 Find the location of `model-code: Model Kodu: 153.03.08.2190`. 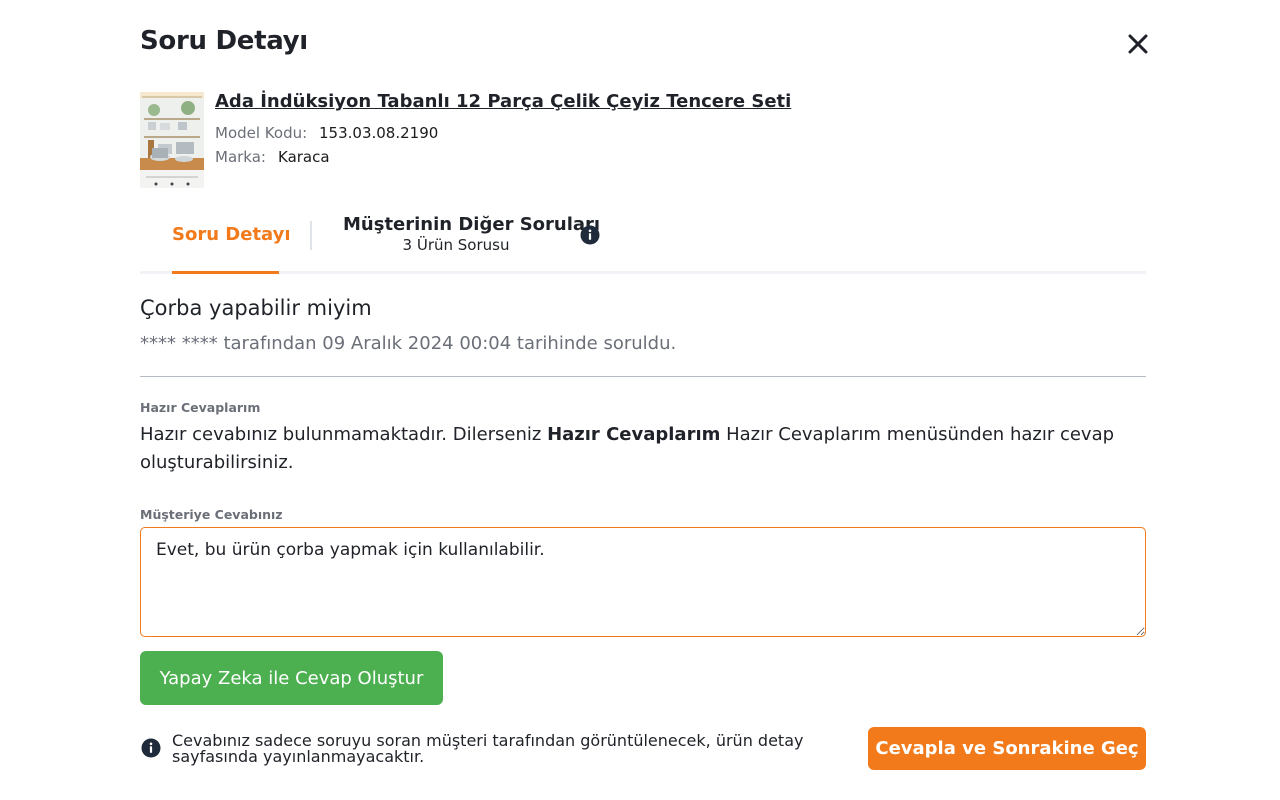

model-code: Model Kodu: 153.03.08.2190 is located at coordinates (326, 133).